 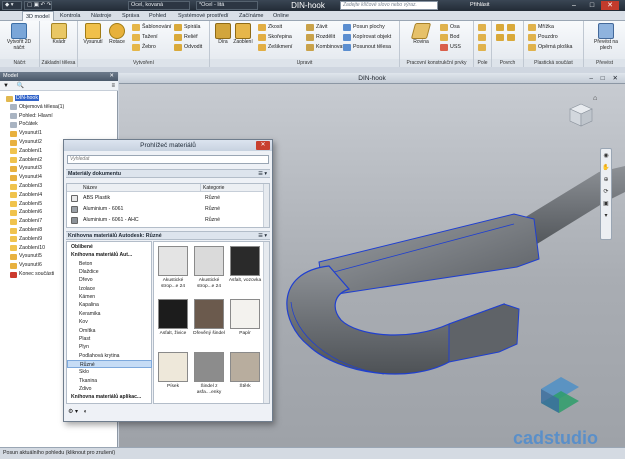 What do you see at coordinates (25, 168) in the screenshot?
I see `tree-node: Vysunutí3` at bounding box center [25, 168].